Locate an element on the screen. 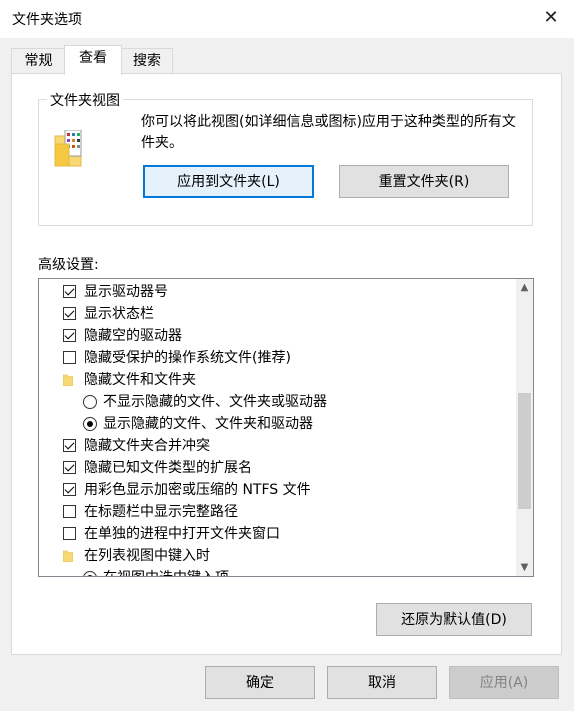 This screenshot has width=574, height=711. scroll-up-arrow-icon: ▲ is located at coordinates (524, 287).